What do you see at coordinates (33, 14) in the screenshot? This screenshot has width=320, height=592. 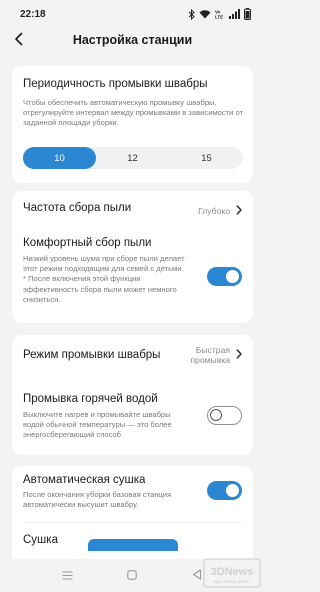 I see `status-time: 22:18` at bounding box center [33, 14].